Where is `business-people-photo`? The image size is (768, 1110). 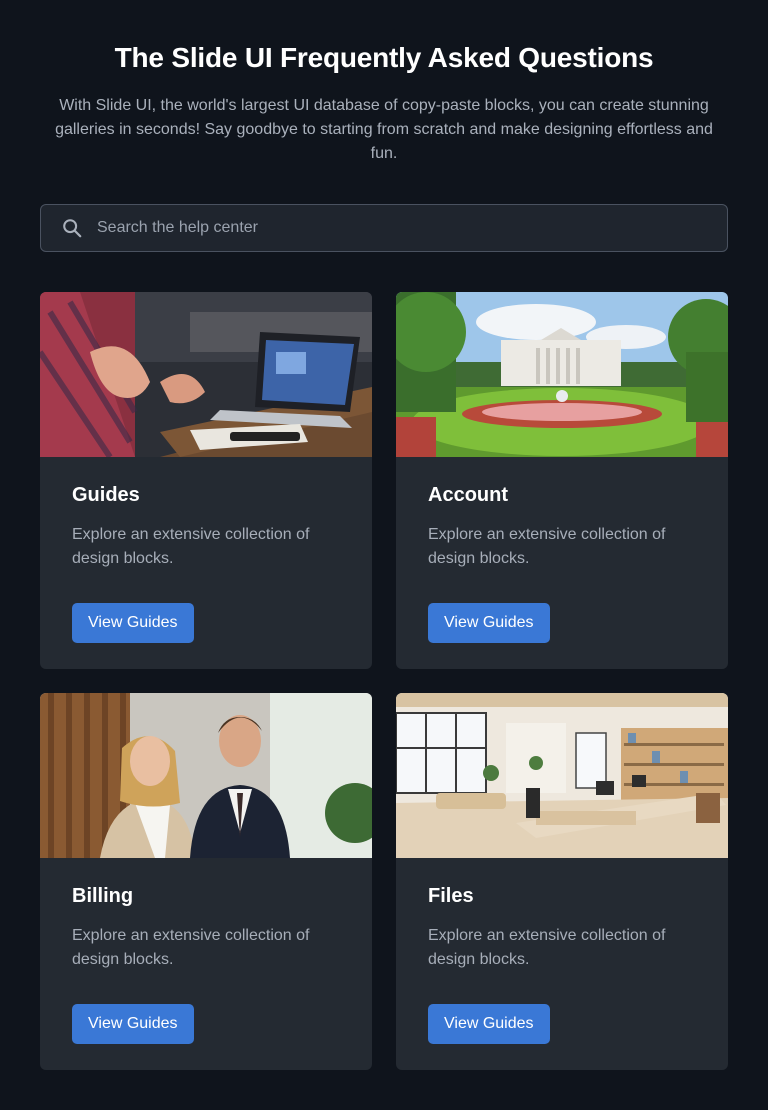
business-people-photo is located at coordinates (206, 775).